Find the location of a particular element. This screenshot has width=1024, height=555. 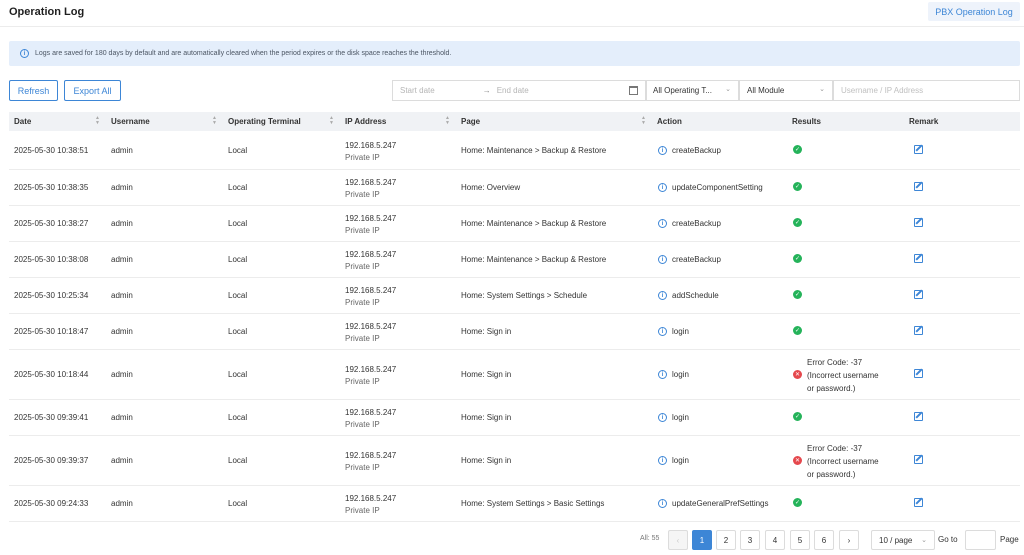

module-select: All Module ⌄ is located at coordinates (786, 90).